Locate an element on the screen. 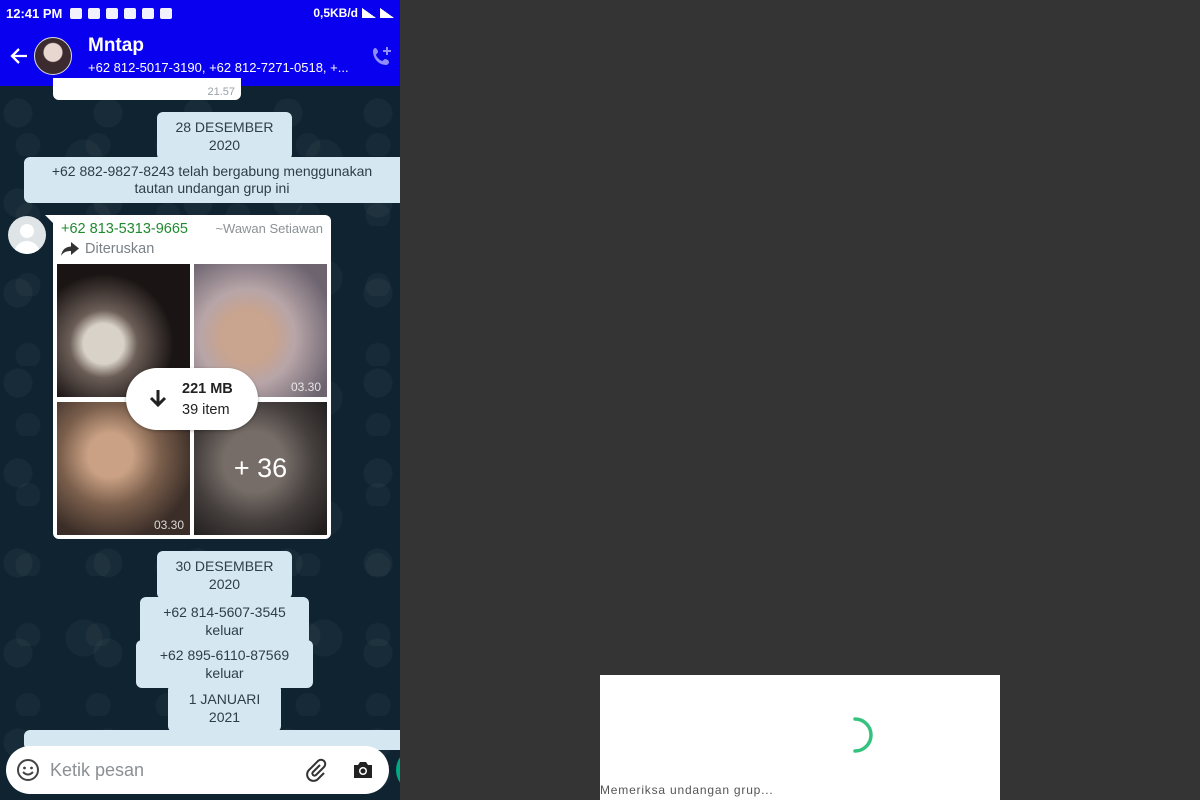  download-size: 221 MB is located at coordinates (207, 389).